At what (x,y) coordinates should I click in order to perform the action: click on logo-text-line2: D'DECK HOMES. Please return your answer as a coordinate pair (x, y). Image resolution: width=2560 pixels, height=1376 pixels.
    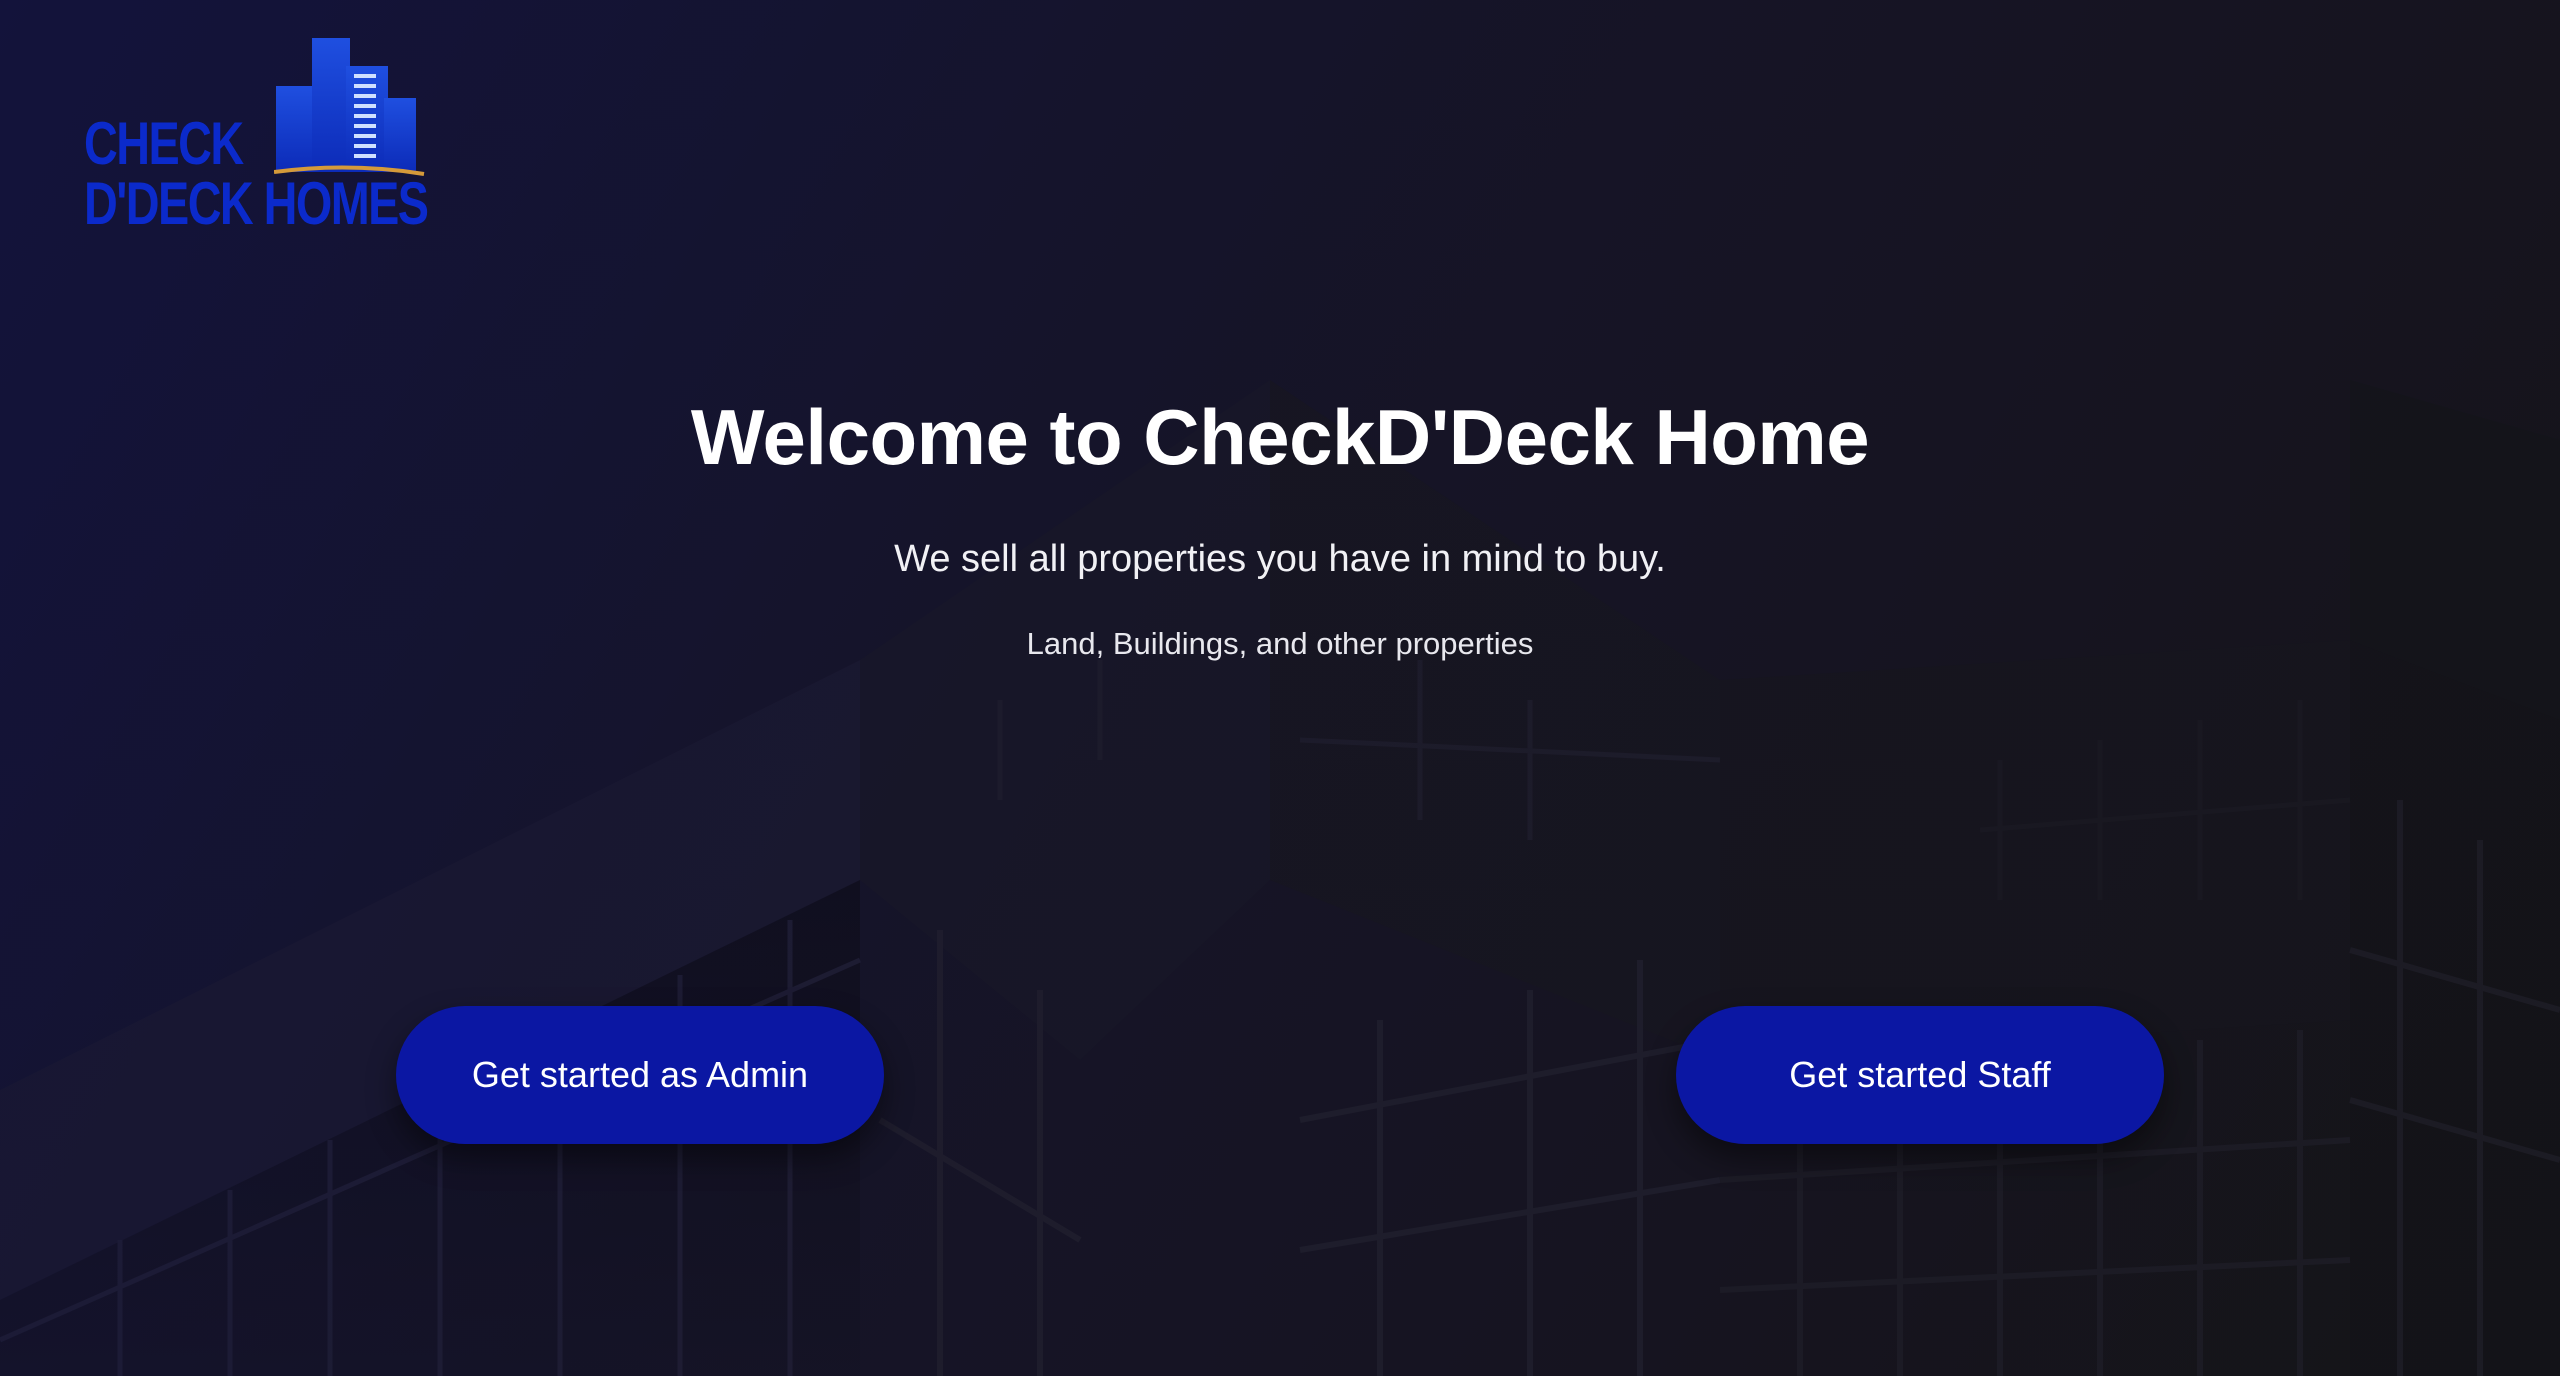
    Looking at the image, I should click on (256, 203).